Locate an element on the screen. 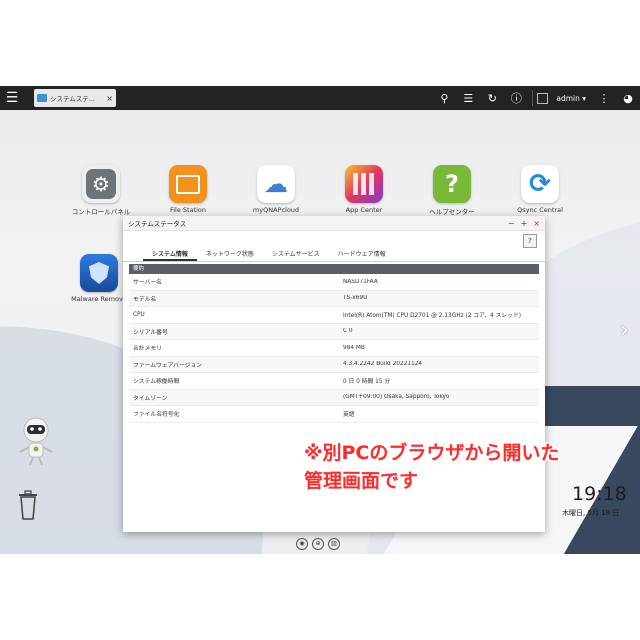 The width and height of the screenshot is (640, 640). row-key: 合計メモリ is located at coordinates (147, 349).